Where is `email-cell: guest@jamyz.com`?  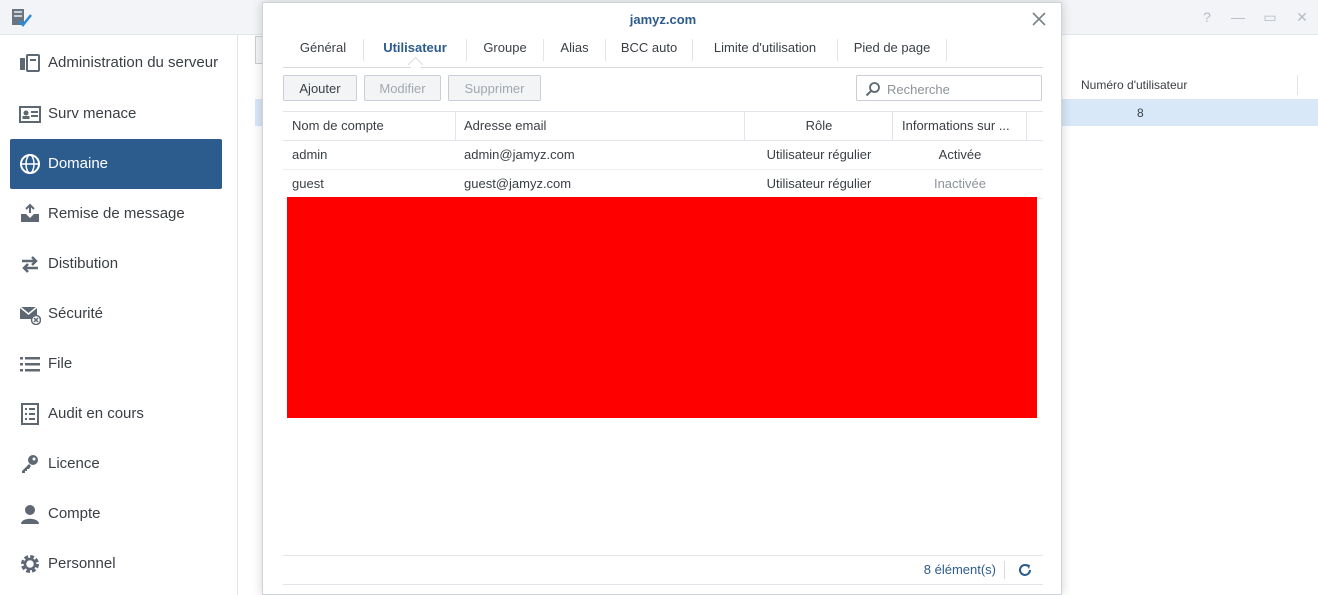
email-cell: guest@jamyz.com is located at coordinates (518, 183).